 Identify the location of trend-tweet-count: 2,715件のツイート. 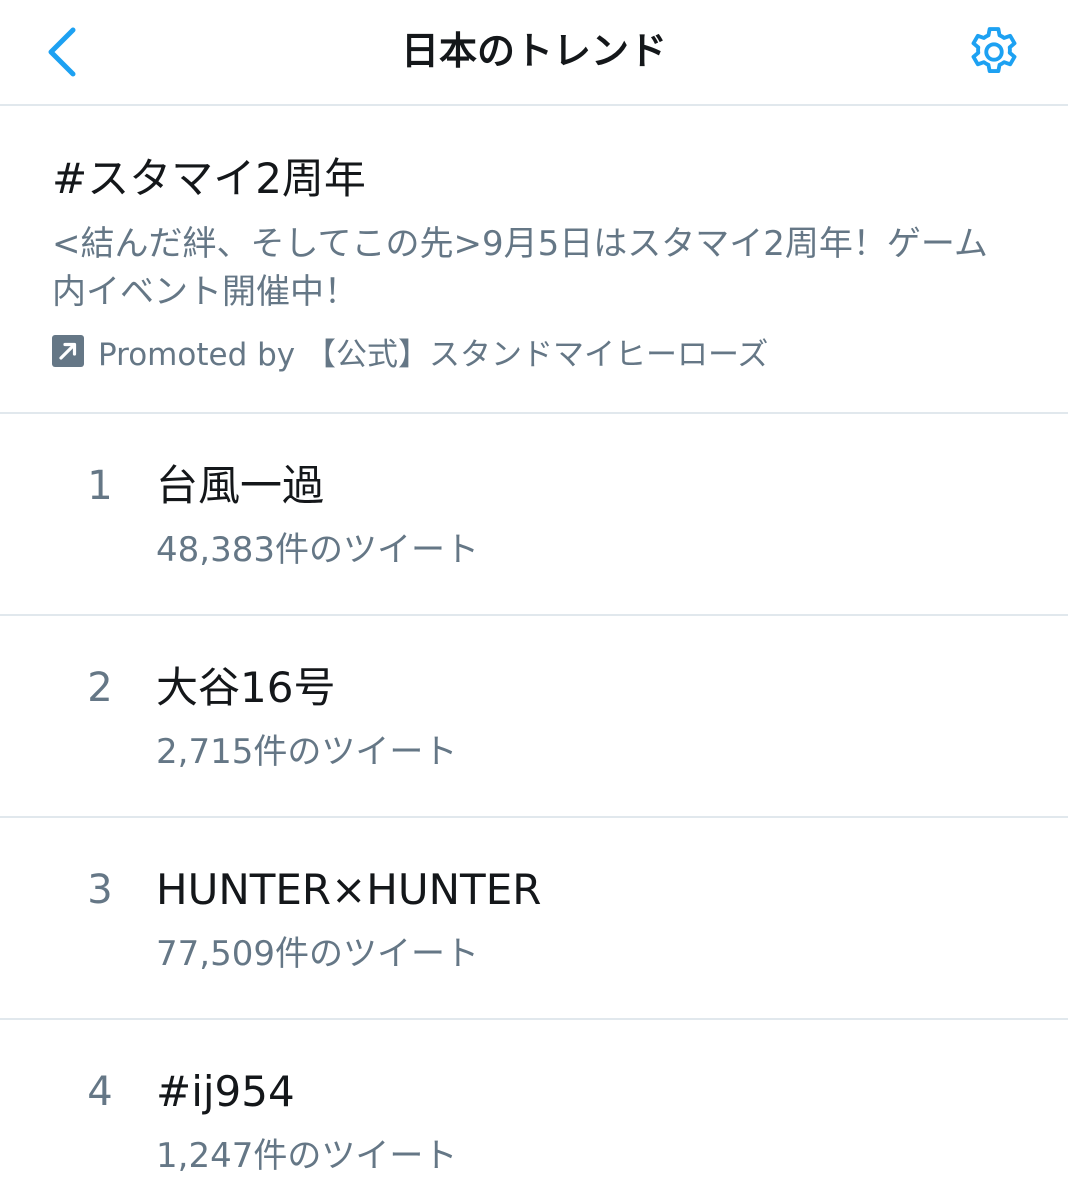
(307, 752).